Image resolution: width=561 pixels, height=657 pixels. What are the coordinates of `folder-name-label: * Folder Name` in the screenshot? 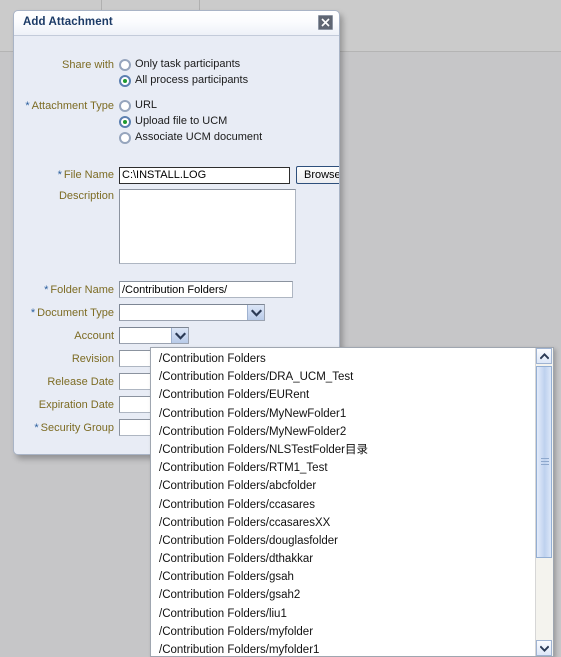 It's located at (79, 289).